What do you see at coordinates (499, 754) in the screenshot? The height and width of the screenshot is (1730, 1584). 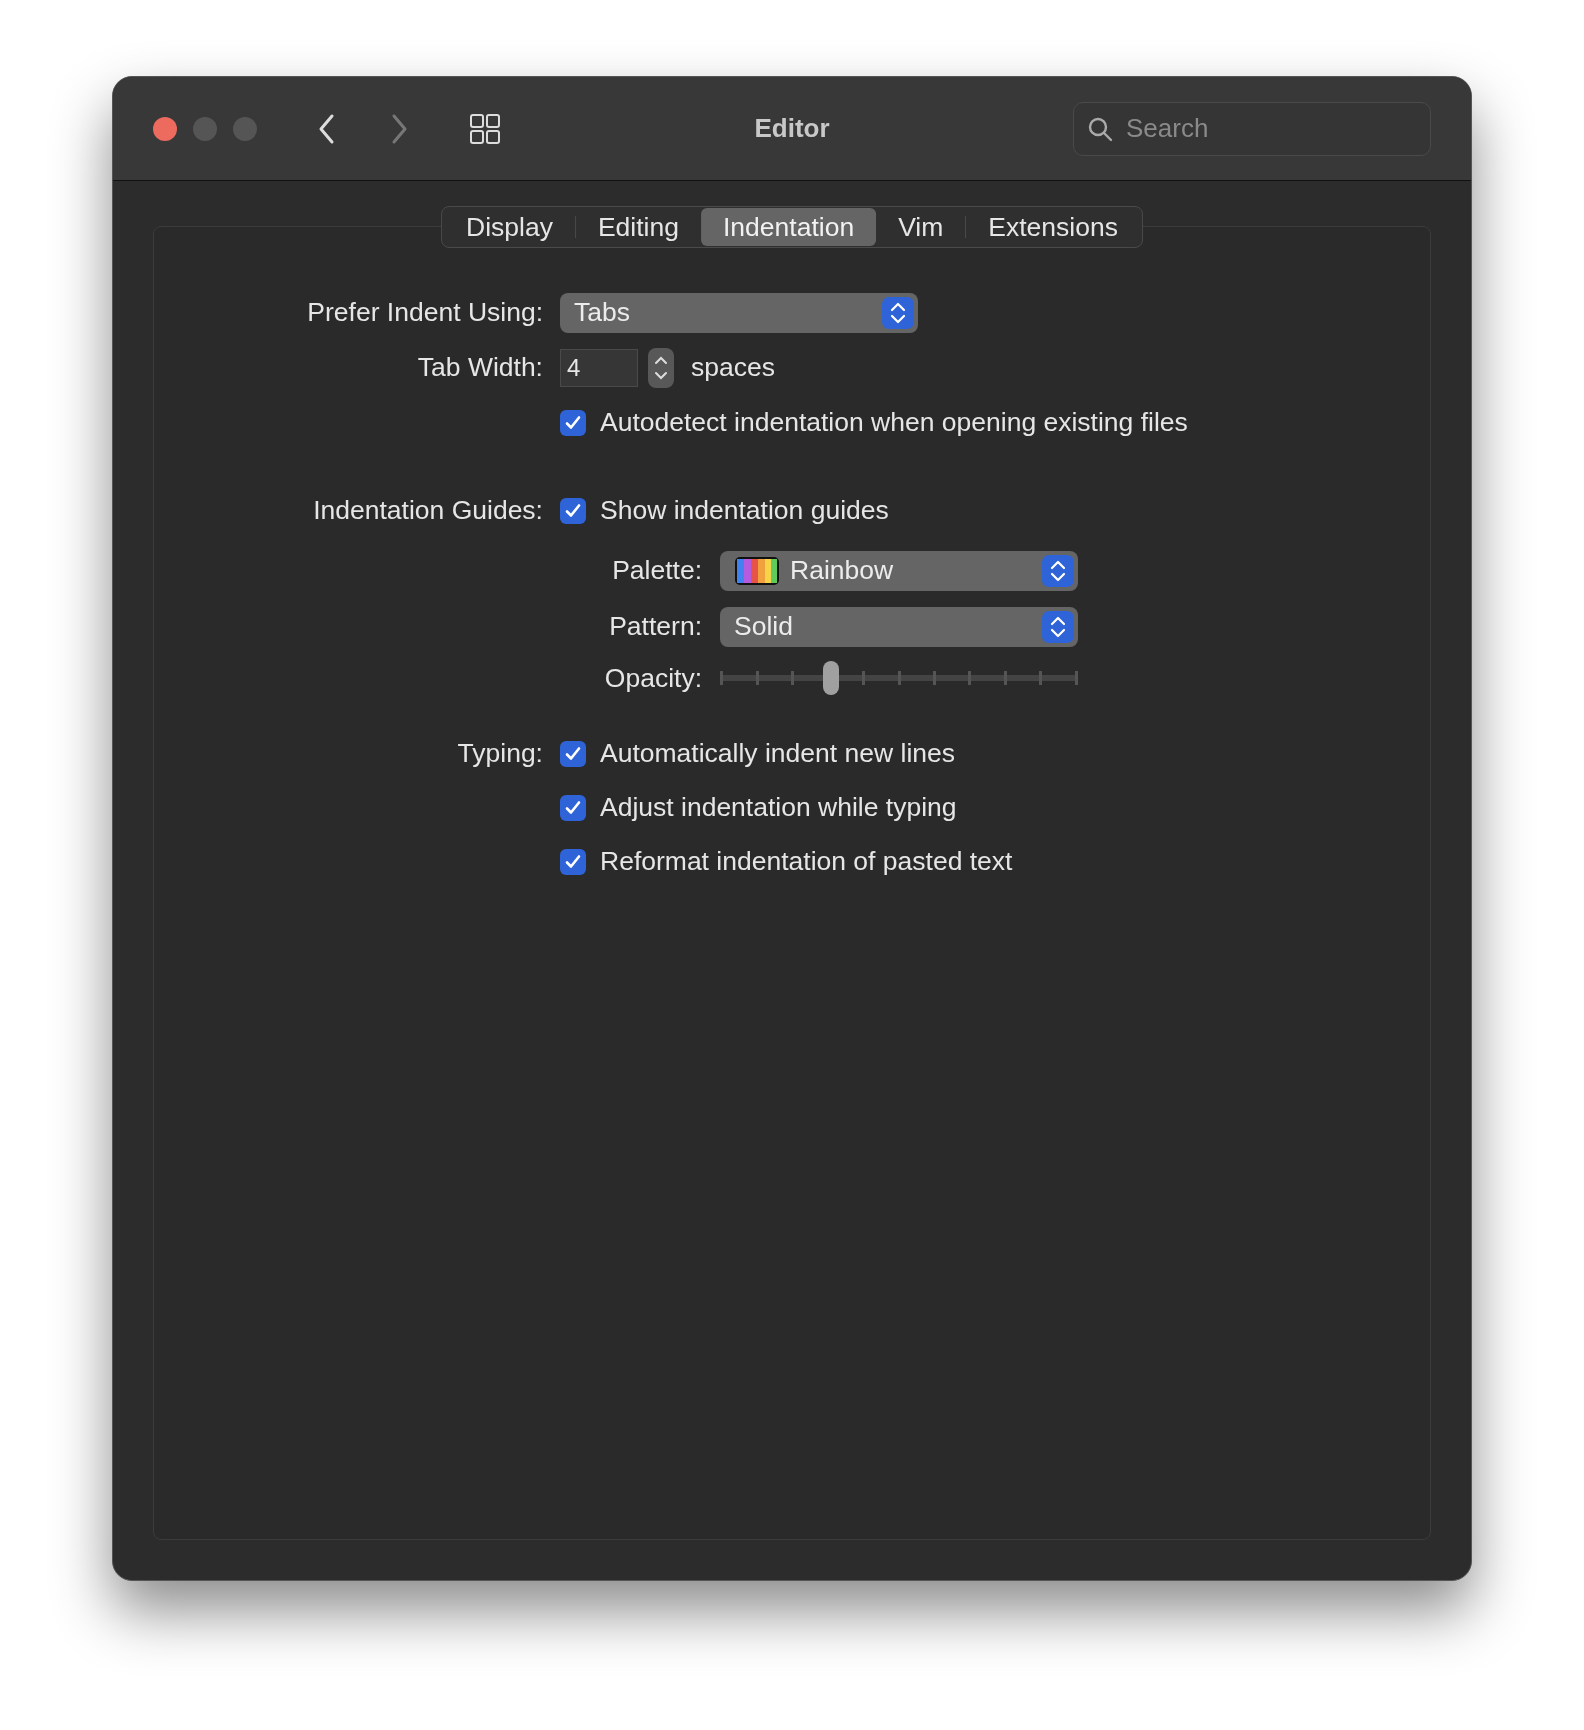 I see `field-label: Typing:` at bounding box center [499, 754].